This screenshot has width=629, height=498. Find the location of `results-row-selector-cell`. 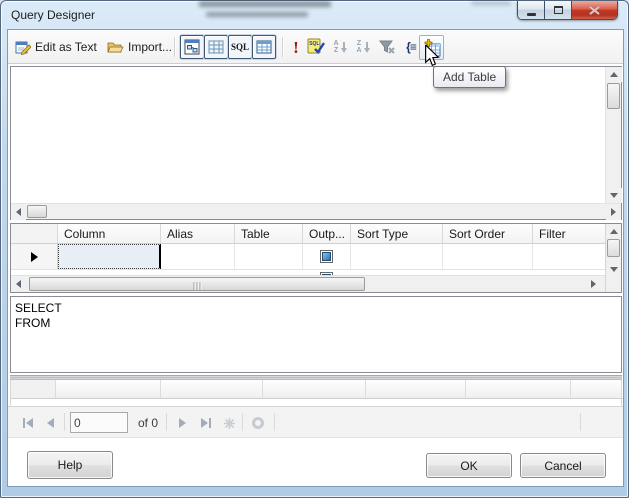

results-row-selector-cell is located at coordinates (33, 389).